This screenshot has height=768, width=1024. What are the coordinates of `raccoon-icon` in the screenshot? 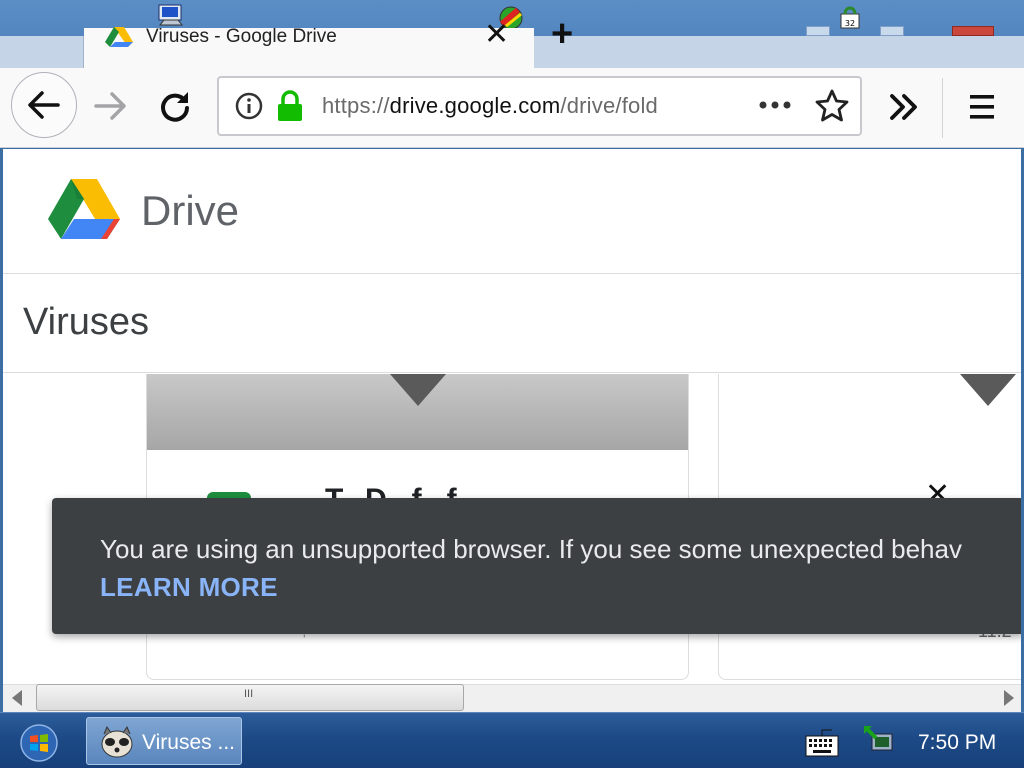 It's located at (117, 741).